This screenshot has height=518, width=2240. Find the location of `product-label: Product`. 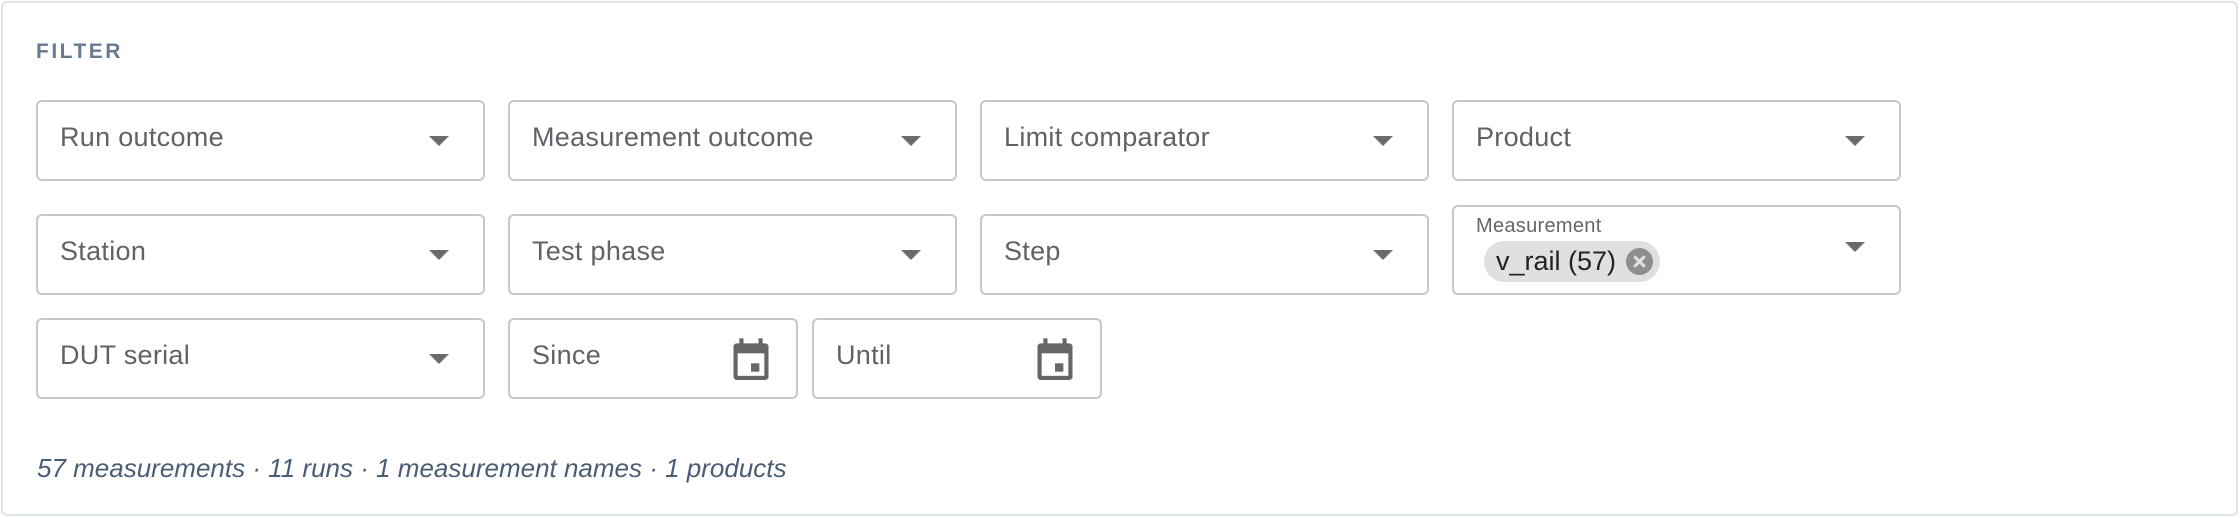

product-label: Product is located at coordinates (1524, 137).